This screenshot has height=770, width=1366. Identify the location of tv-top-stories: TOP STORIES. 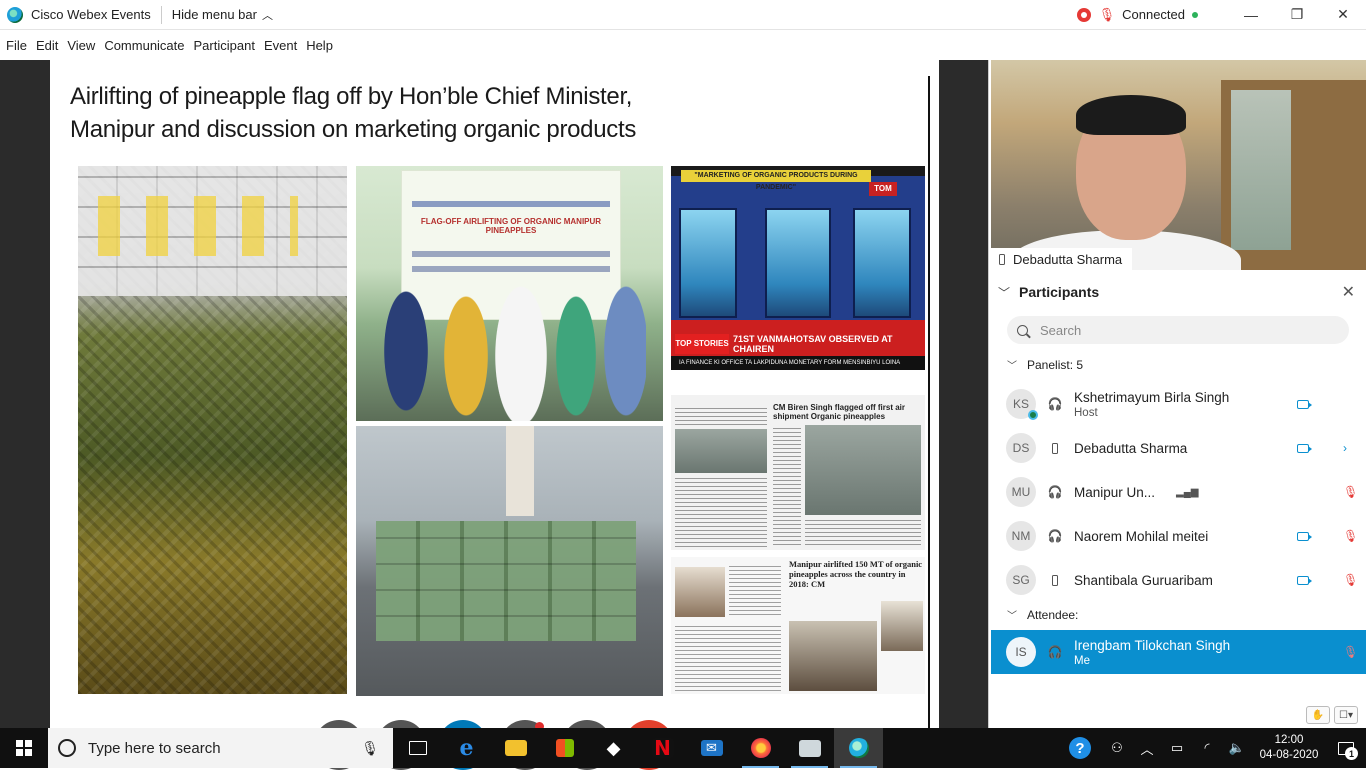
(702, 344).